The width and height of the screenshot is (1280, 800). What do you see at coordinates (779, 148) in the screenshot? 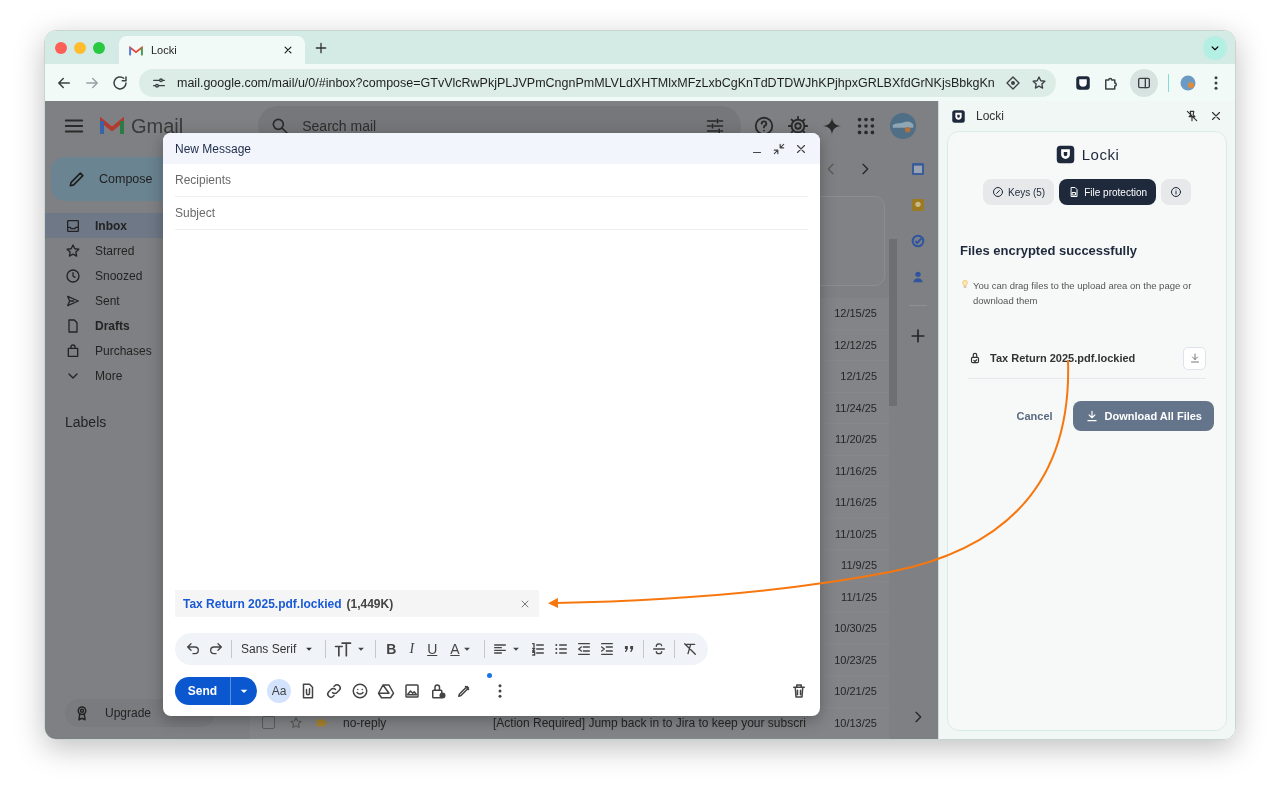
I see `exit-full-screen-icon` at bounding box center [779, 148].